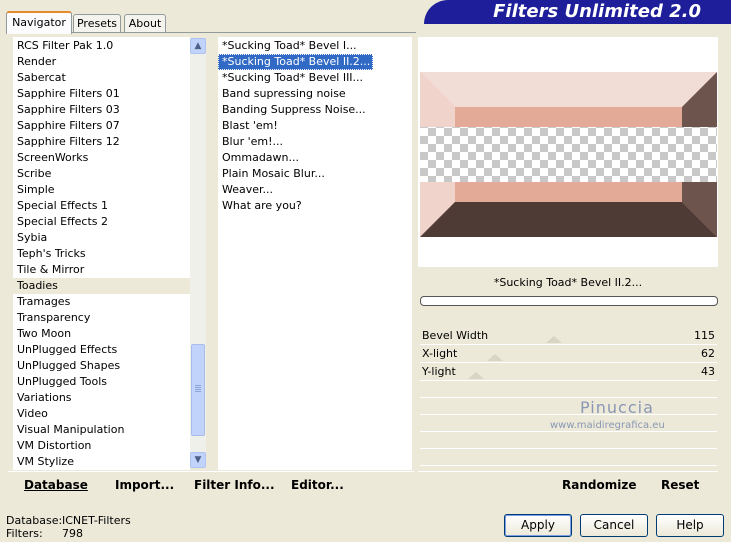 This screenshot has width=731, height=542. What do you see at coordinates (198, 253) in the screenshot?
I see `category-scrollbar: ▲ ▼` at bounding box center [198, 253].